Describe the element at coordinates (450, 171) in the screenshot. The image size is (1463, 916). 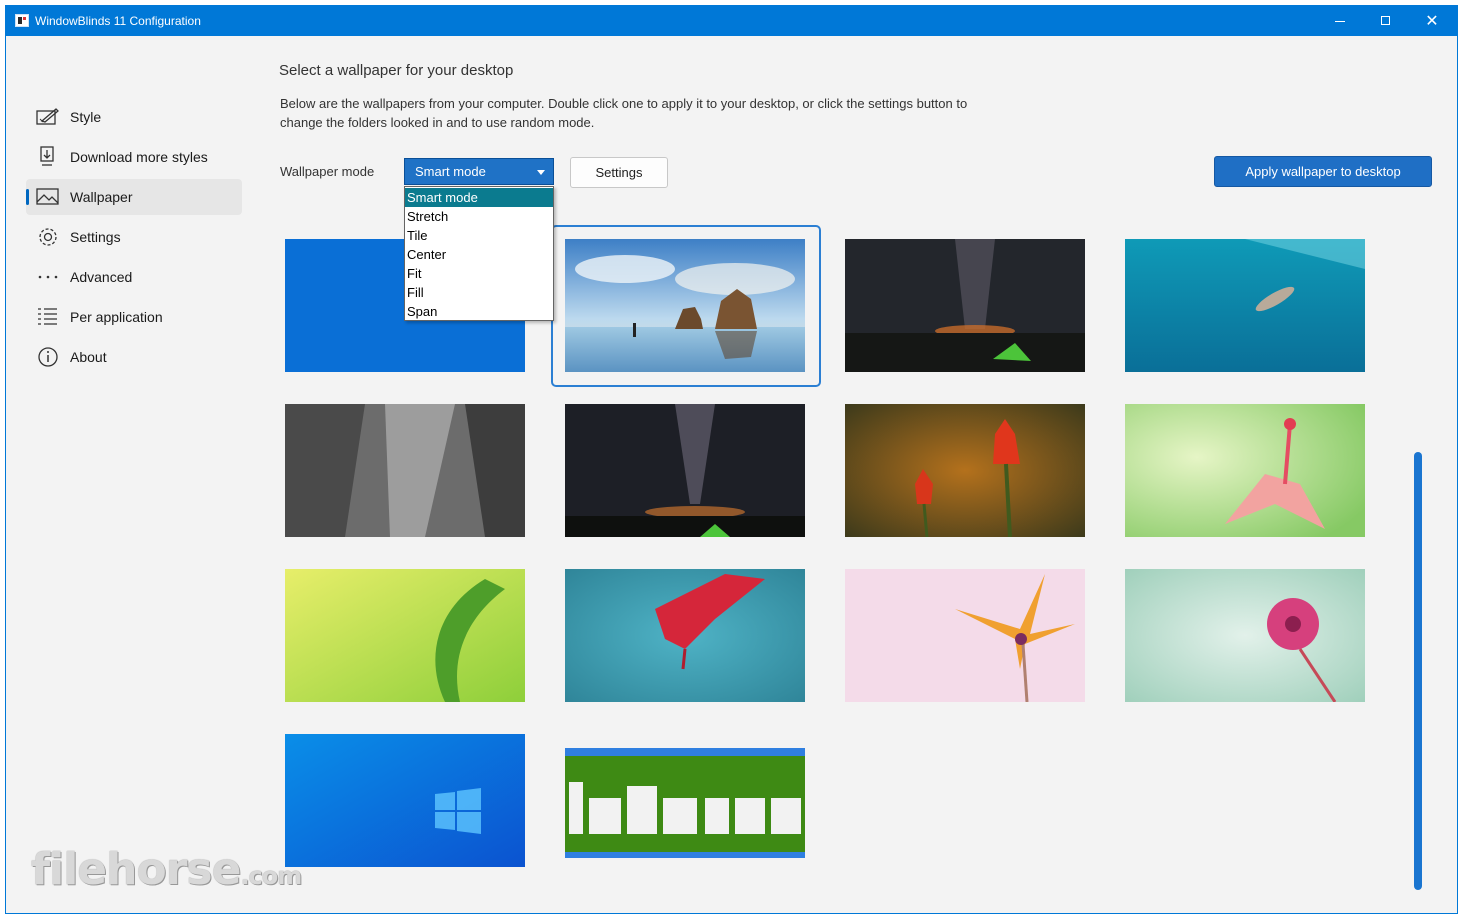
I see `wallpaper-mode-value: Smart mode` at that location.